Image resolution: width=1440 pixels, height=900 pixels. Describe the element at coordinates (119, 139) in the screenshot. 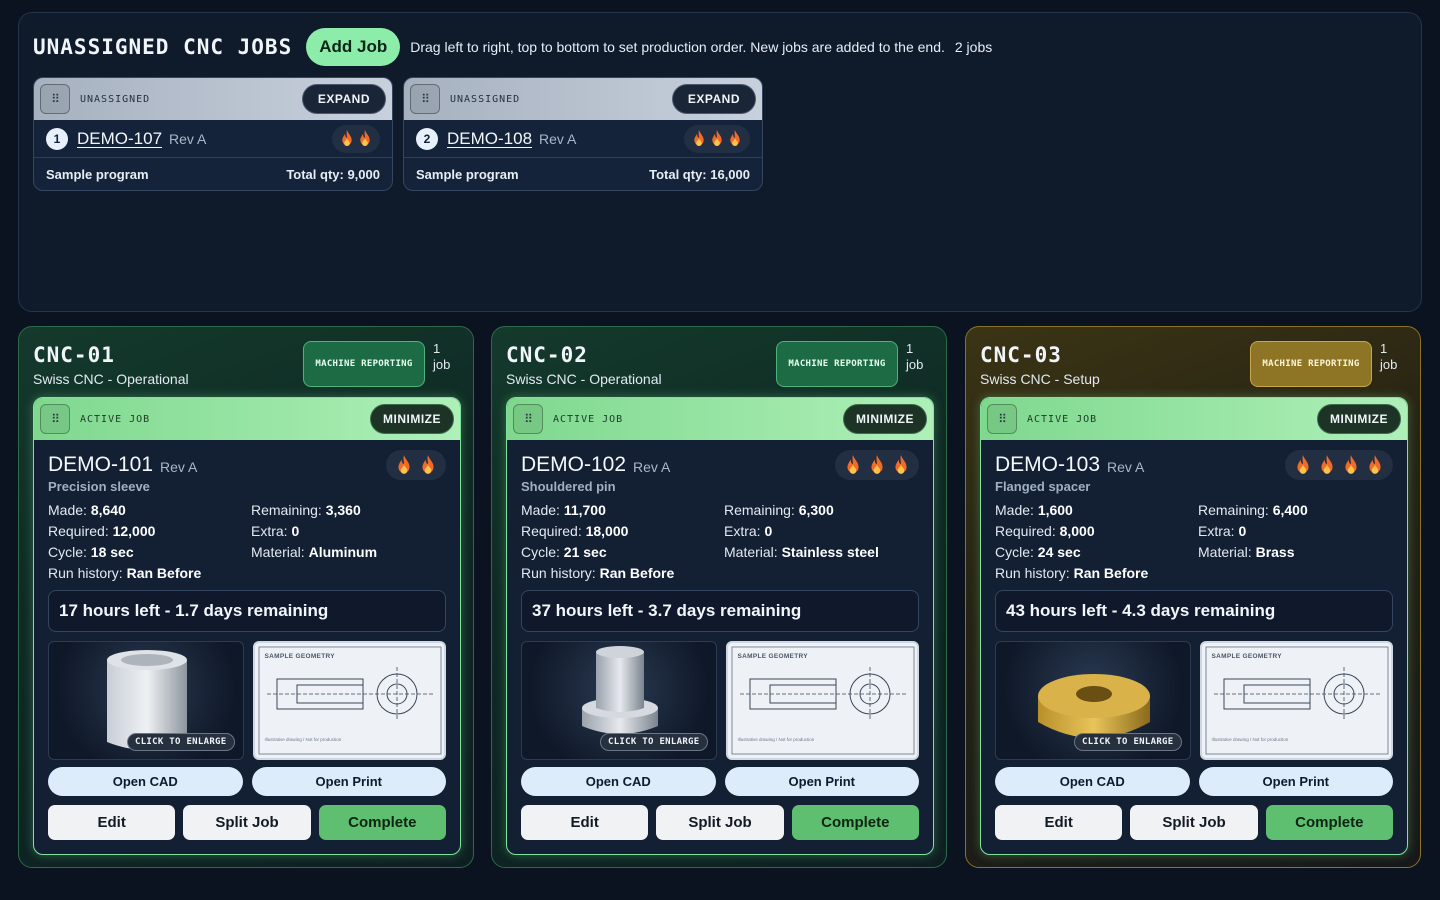

I see `job-id-link: DEMO-107` at that location.